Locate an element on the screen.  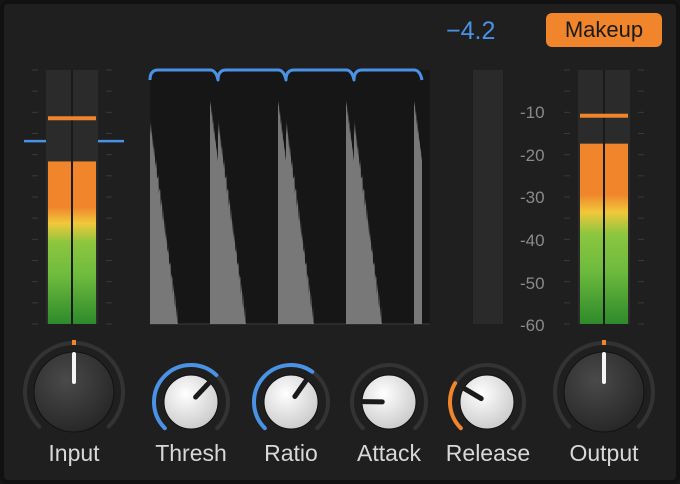
ratio-knob is located at coordinates (291, 403).